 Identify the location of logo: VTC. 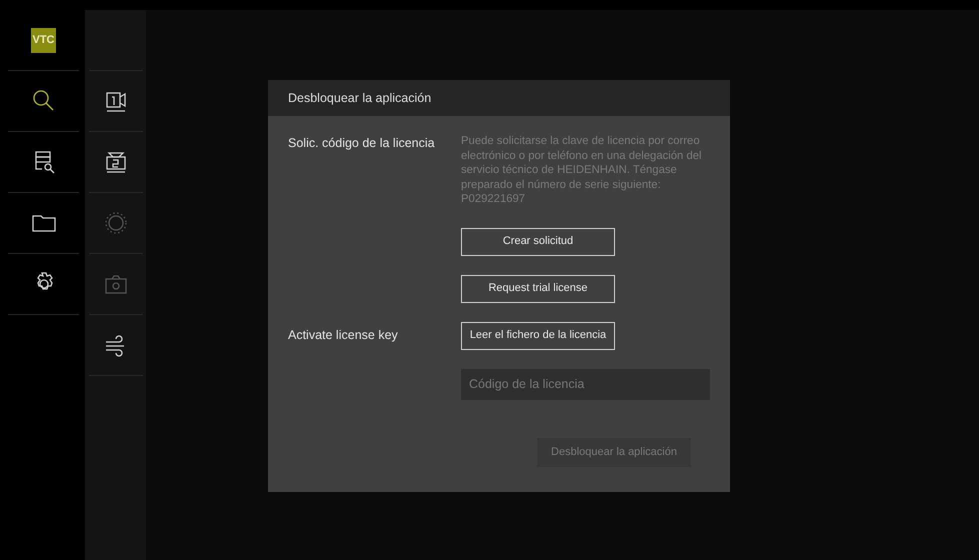
(43, 40).